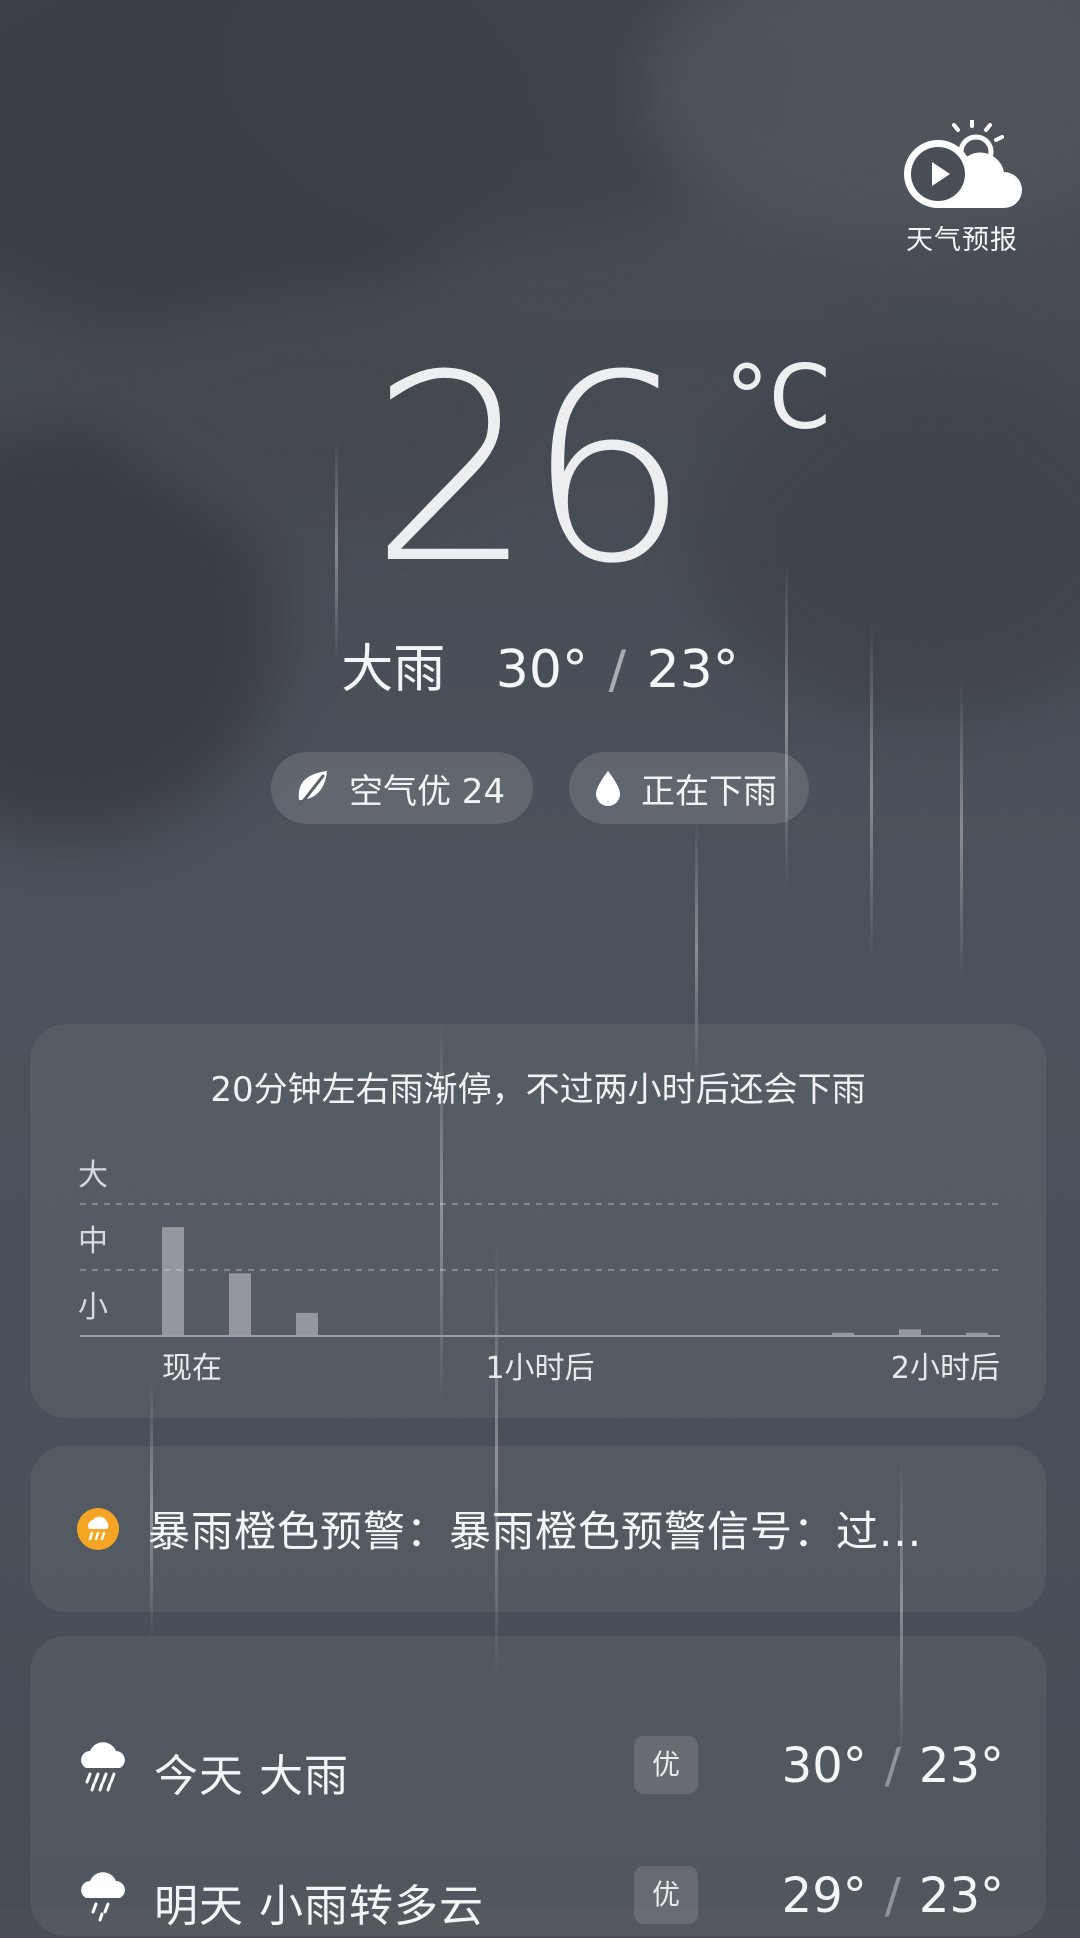  What do you see at coordinates (538, 1768) in the screenshot?
I see `day-row-today: 今天 大雨 优 30° / 23°` at bounding box center [538, 1768].